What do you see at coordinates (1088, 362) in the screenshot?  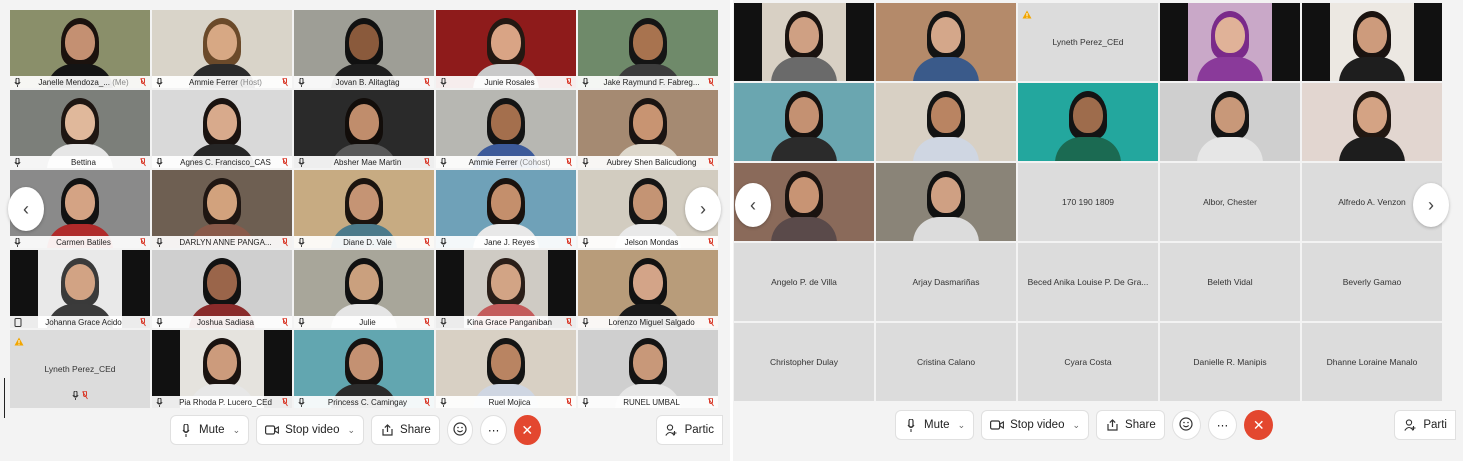 I see `participant-tile: Cyara Costa` at bounding box center [1088, 362].